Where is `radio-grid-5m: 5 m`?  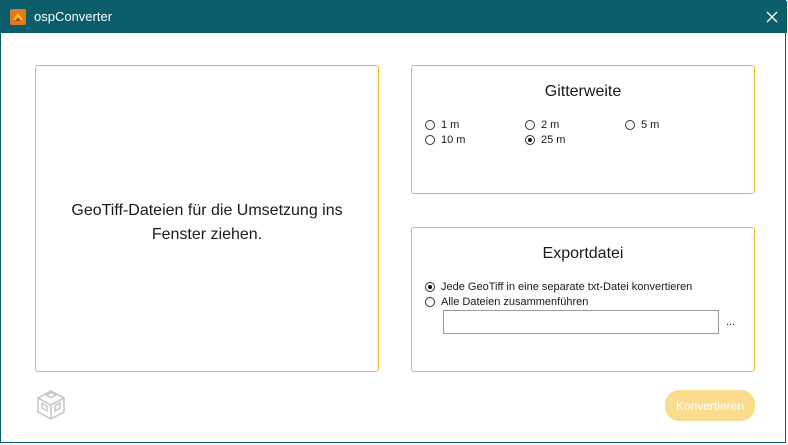 radio-grid-5m: 5 m is located at coordinates (642, 125).